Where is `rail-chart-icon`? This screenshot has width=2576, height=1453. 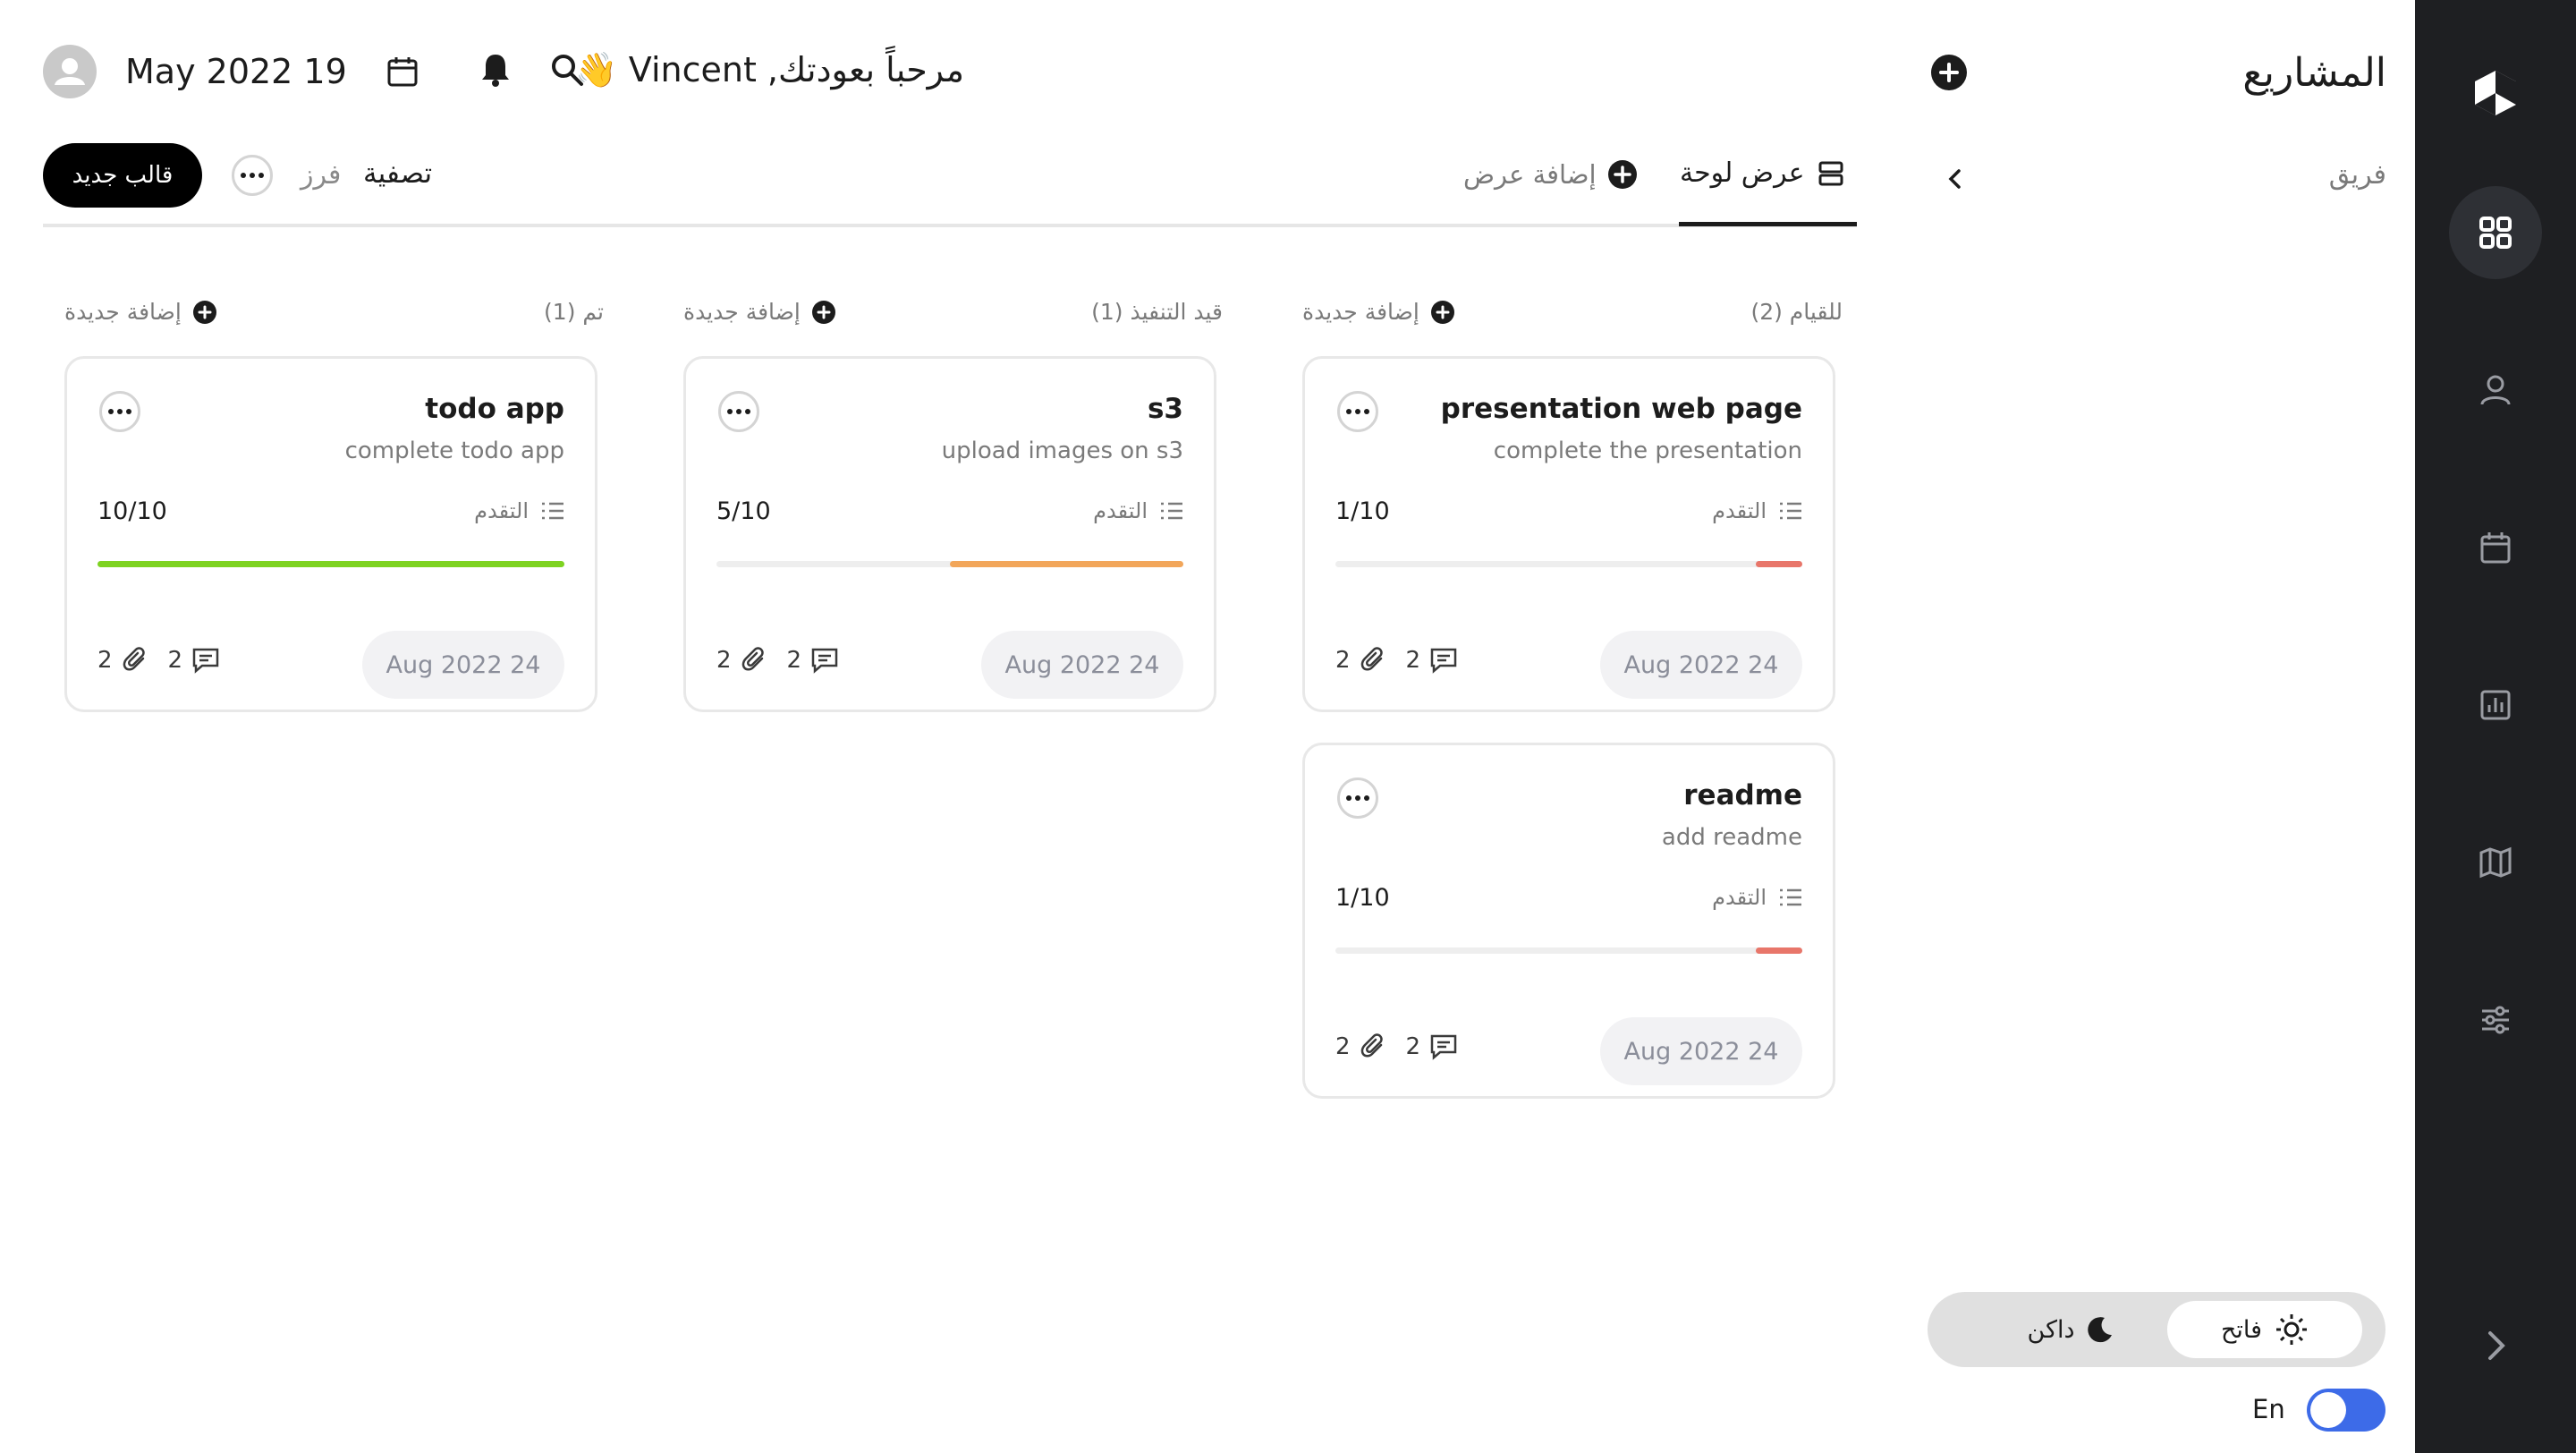 rail-chart-icon is located at coordinates (2495, 705).